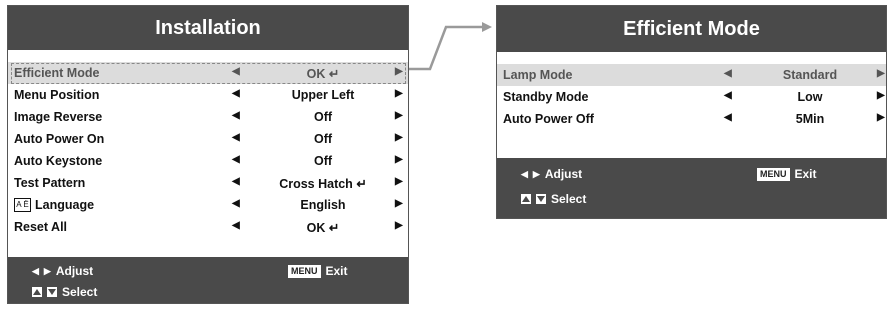 This screenshot has height=309, width=891. Describe the element at coordinates (208, 161) in the screenshot. I see `menu-item-auto-keystone: Auto Keystone ◀ Off ▶` at that location.